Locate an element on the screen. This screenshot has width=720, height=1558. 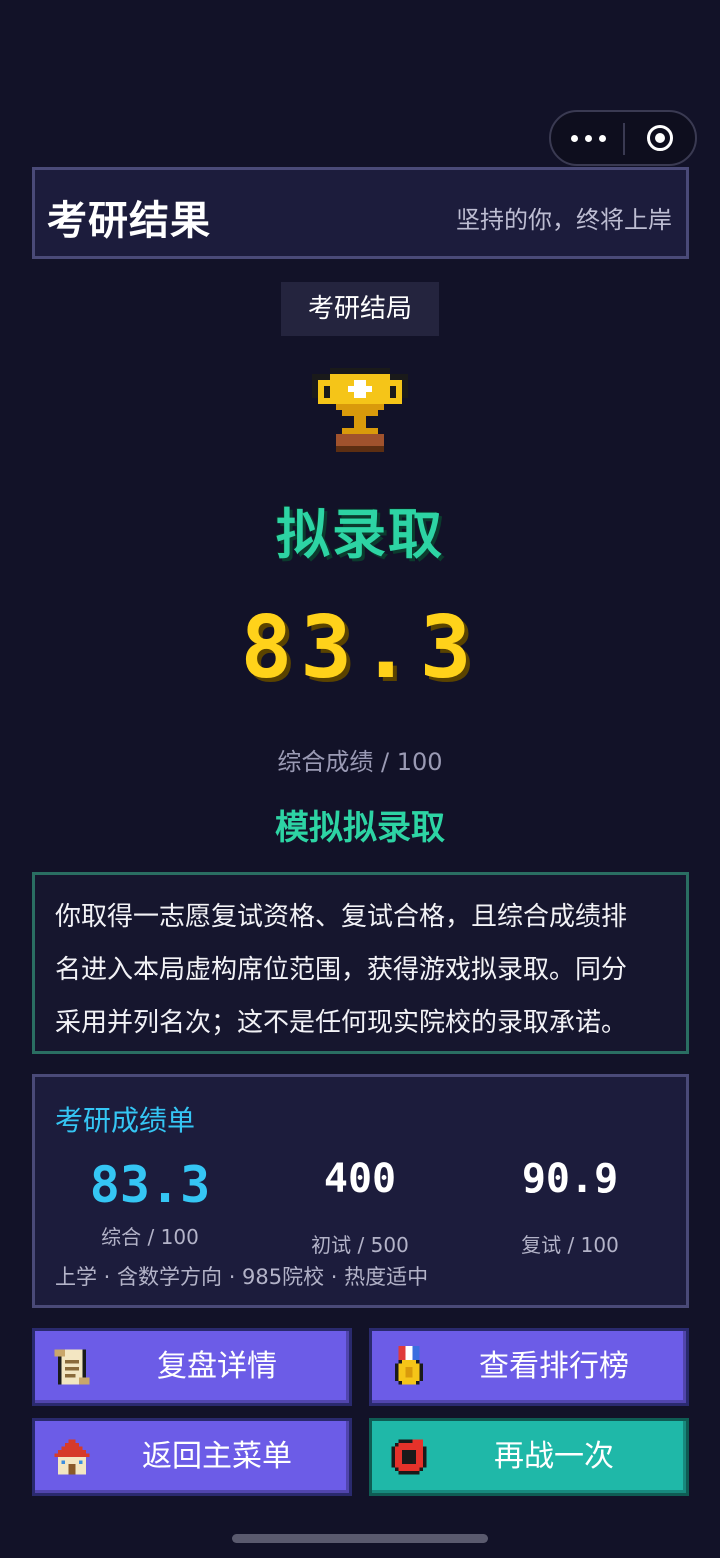
retry-icon is located at coordinates (409, 1457).